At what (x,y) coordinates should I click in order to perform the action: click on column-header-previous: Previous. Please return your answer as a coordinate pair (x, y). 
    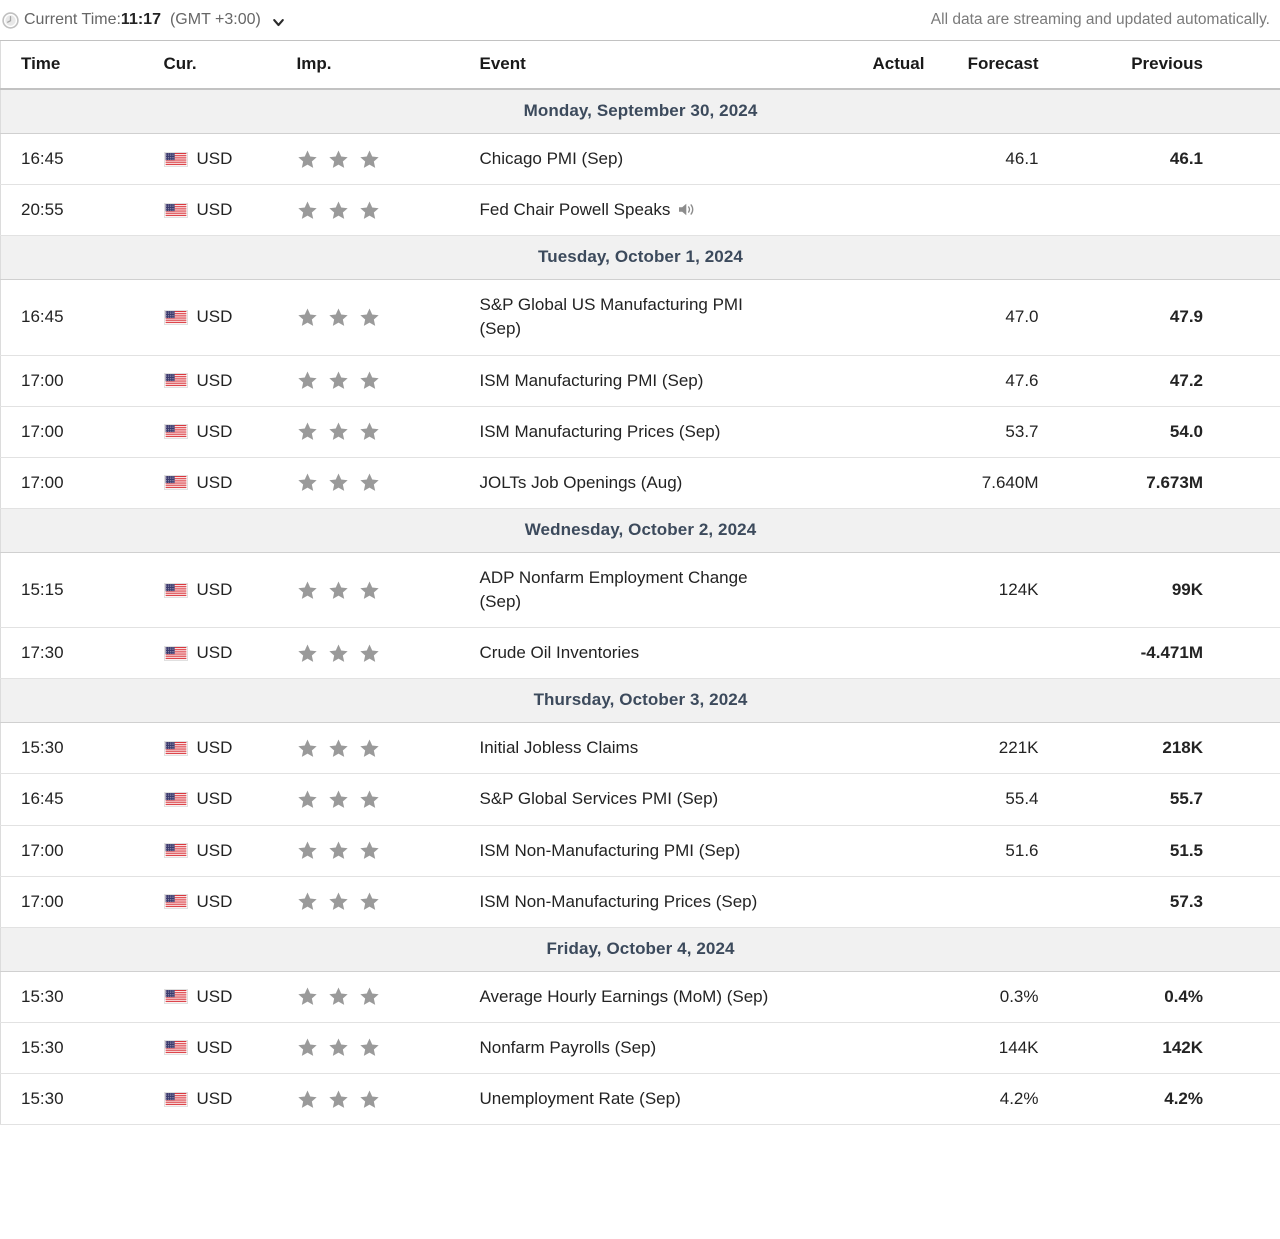
    Looking at the image, I should click on (1165, 65).